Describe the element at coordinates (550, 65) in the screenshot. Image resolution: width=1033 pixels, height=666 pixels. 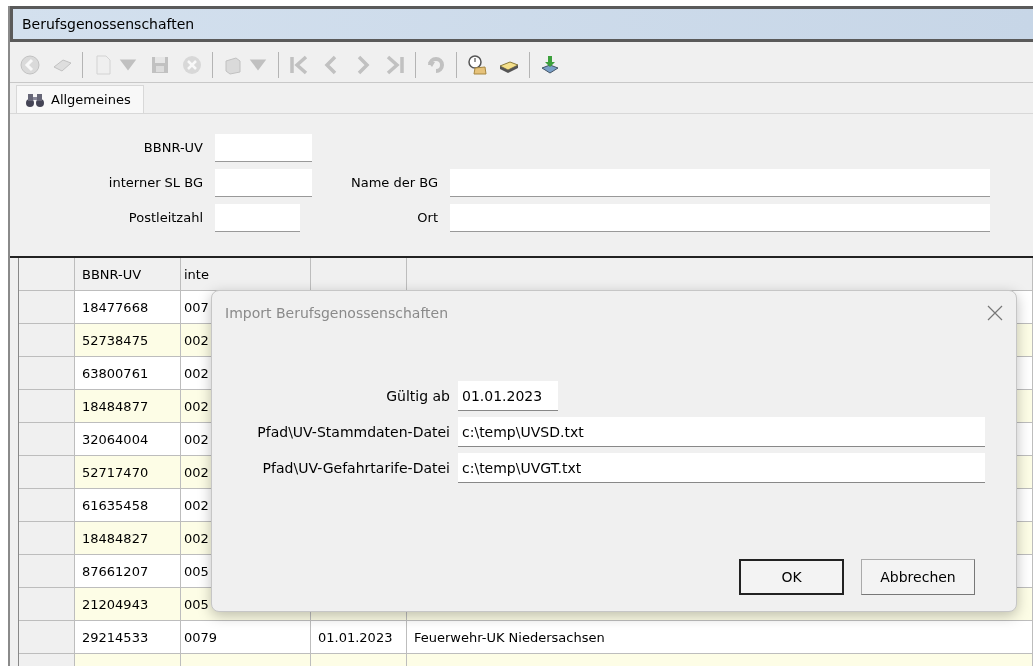
I see `download-tray-icon` at that location.